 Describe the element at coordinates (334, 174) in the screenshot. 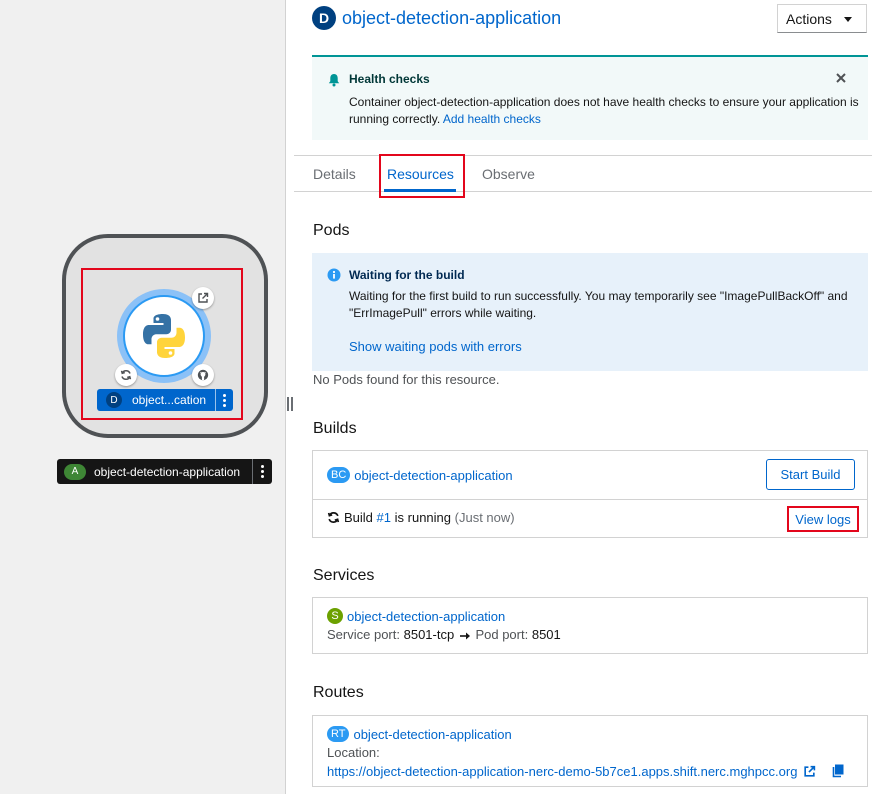

I see `tab-details: Details` at that location.